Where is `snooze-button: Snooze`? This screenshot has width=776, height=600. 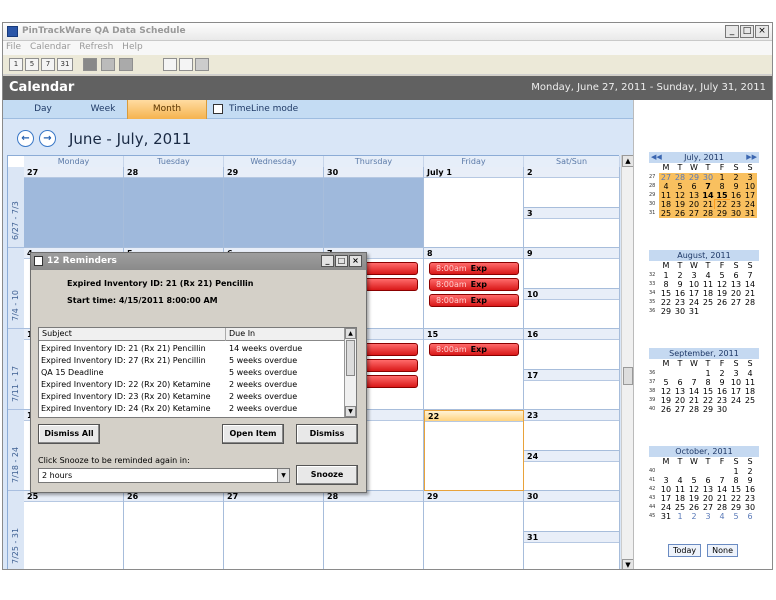 snooze-button: Snooze is located at coordinates (327, 475).